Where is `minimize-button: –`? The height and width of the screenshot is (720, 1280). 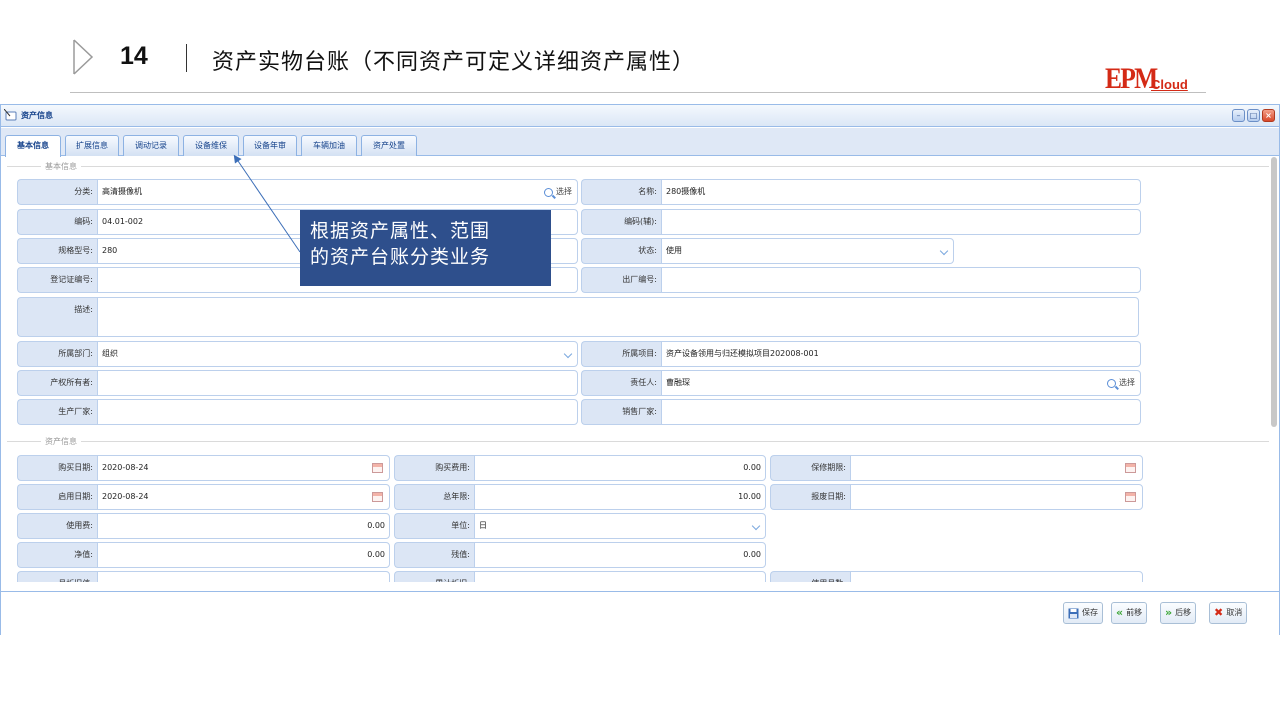 minimize-button: – is located at coordinates (1238, 115).